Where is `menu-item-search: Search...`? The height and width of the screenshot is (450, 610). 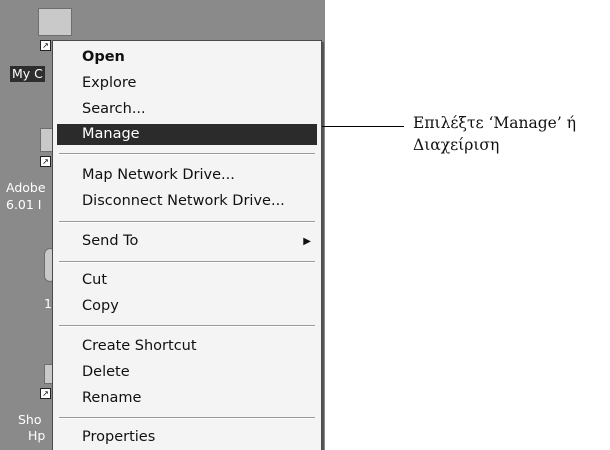
menu-item-search: Search... is located at coordinates (187, 109).